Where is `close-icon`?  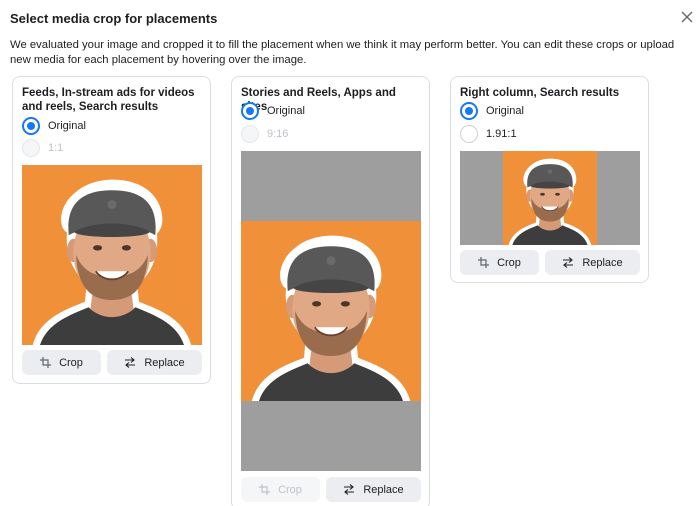 close-icon is located at coordinates (687, 17).